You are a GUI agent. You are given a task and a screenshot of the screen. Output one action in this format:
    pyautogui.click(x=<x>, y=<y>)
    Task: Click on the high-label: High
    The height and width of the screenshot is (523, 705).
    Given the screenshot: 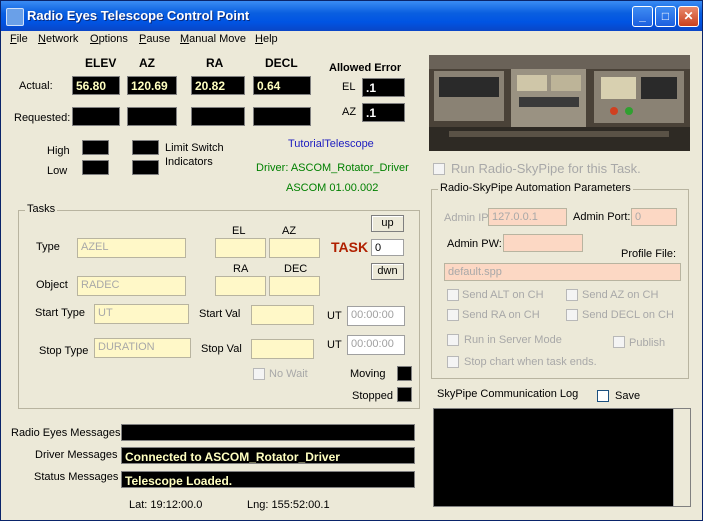 What is the action you would take?
    pyautogui.click(x=58, y=151)
    